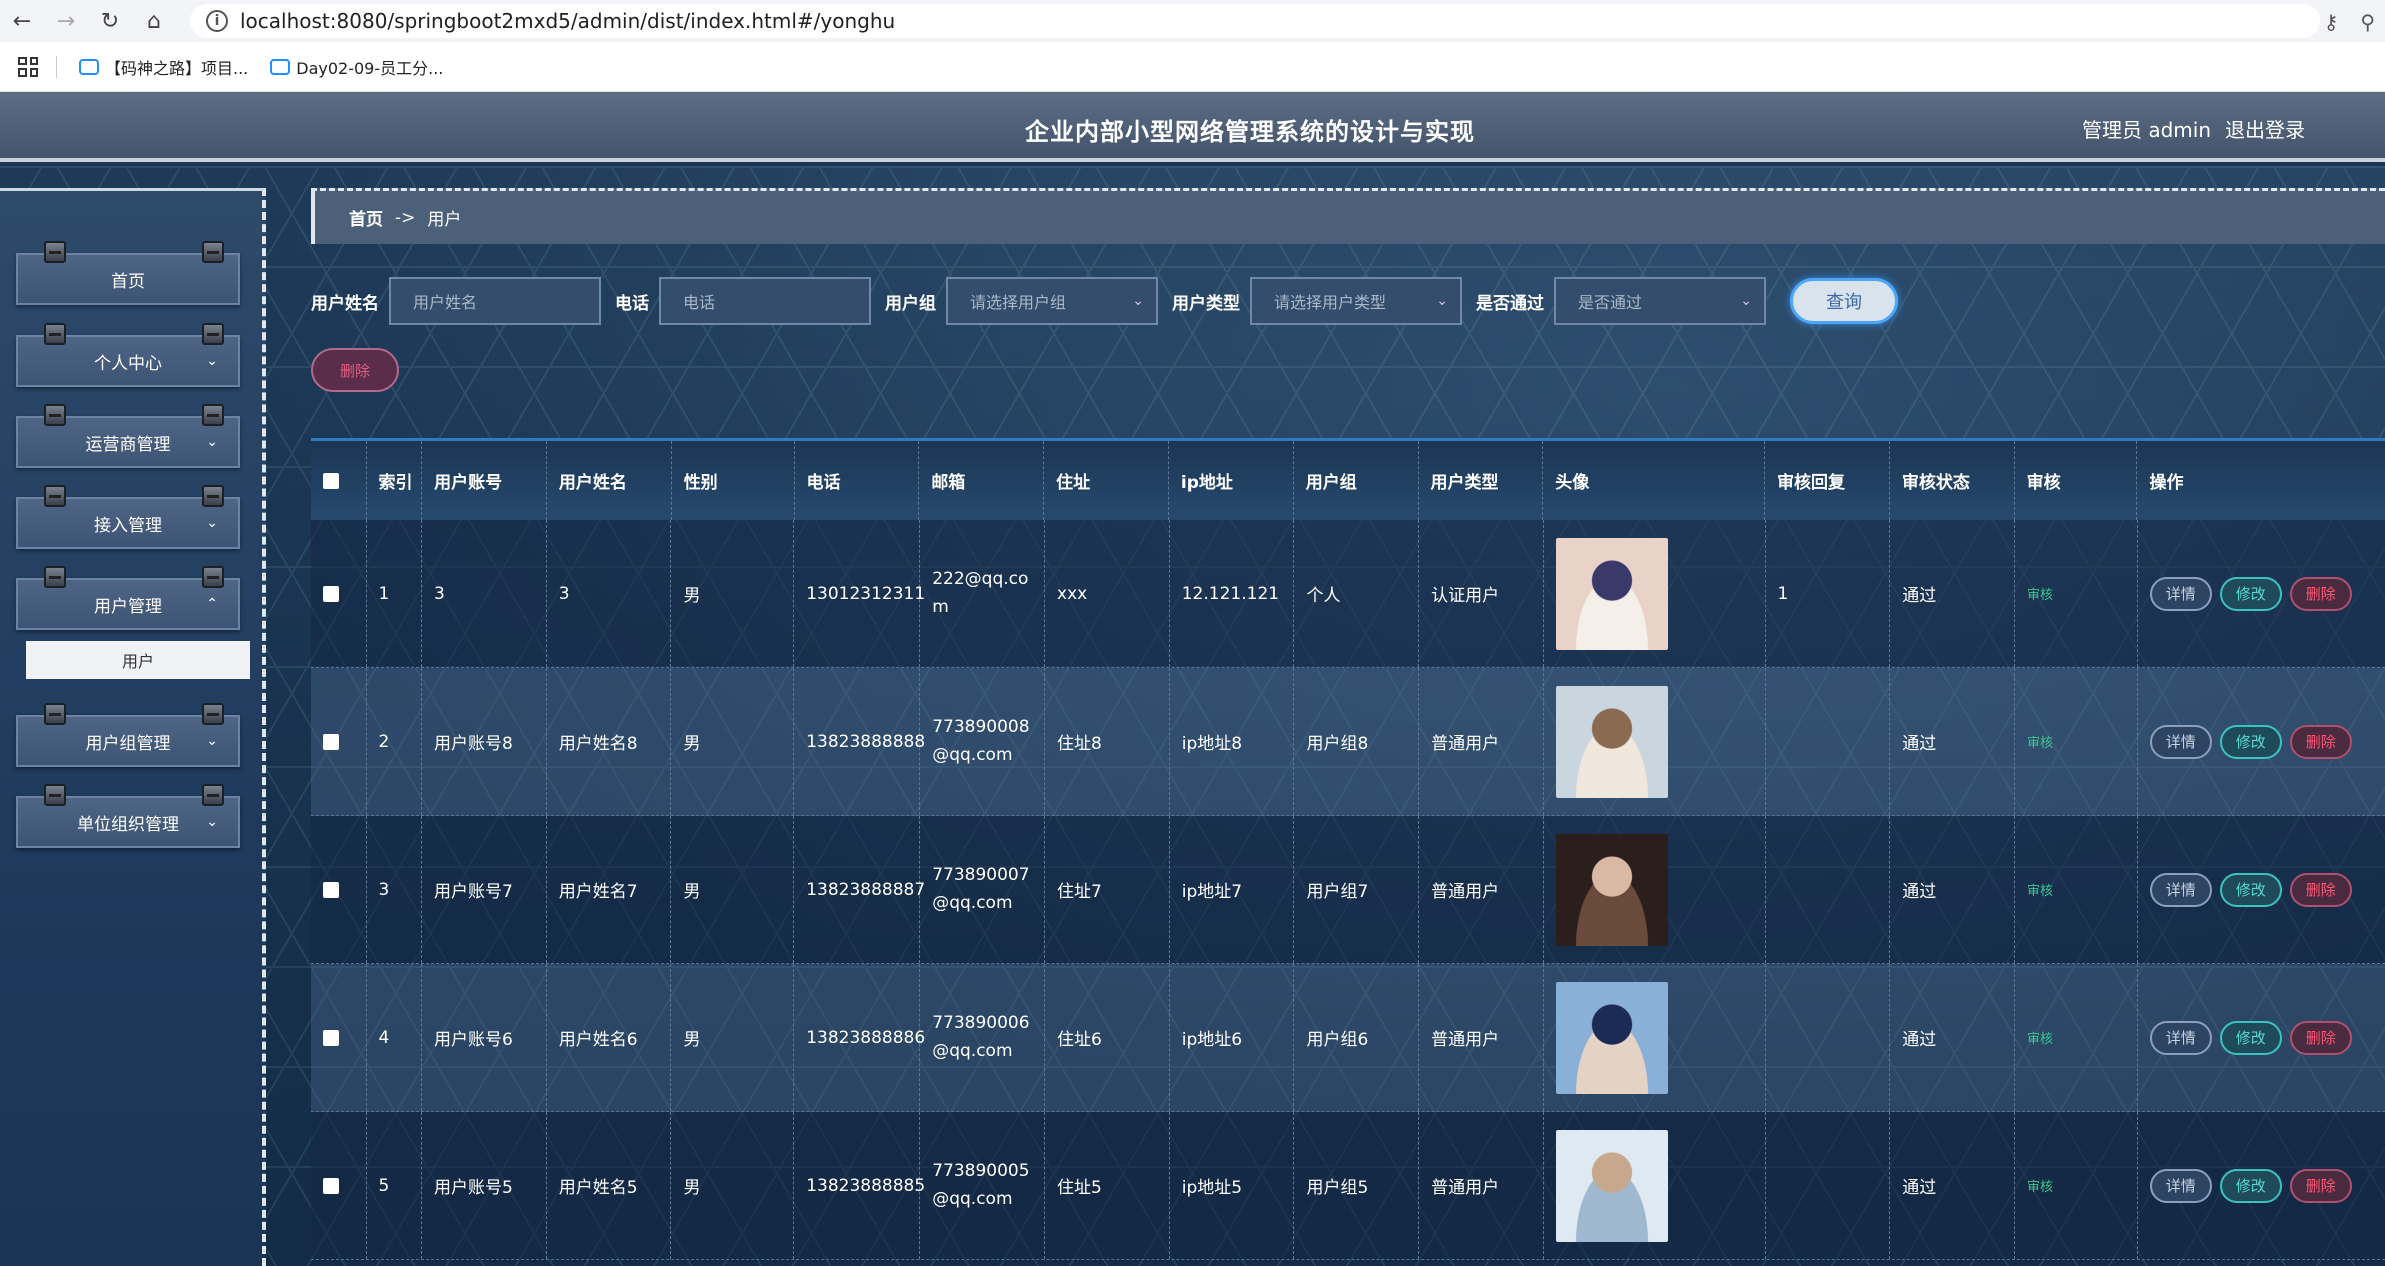  What do you see at coordinates (765, 301) in the screenshot?
I see `phone-search-input: 电话` at bounding box center [765, 301].